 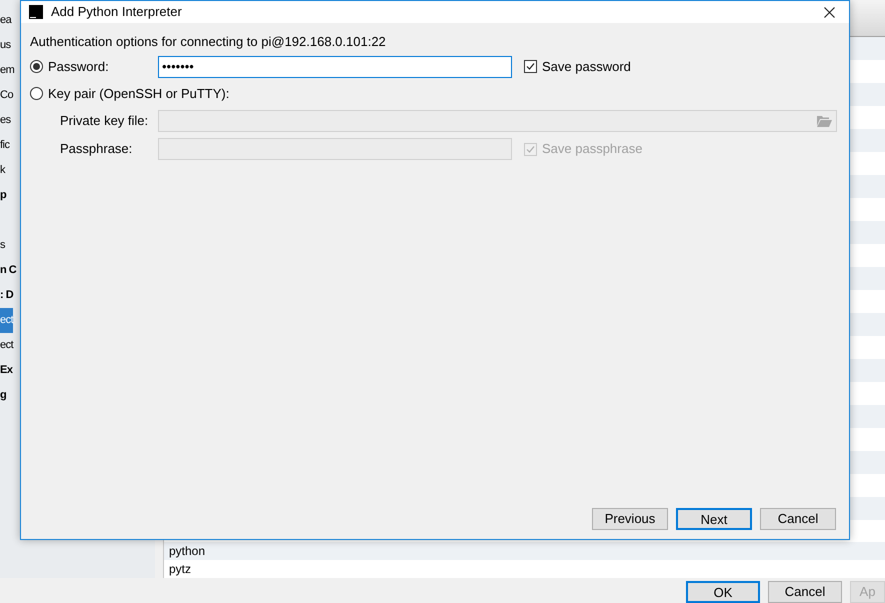 I want to click on sidebar-item: fic, so click(x=5, y=145).